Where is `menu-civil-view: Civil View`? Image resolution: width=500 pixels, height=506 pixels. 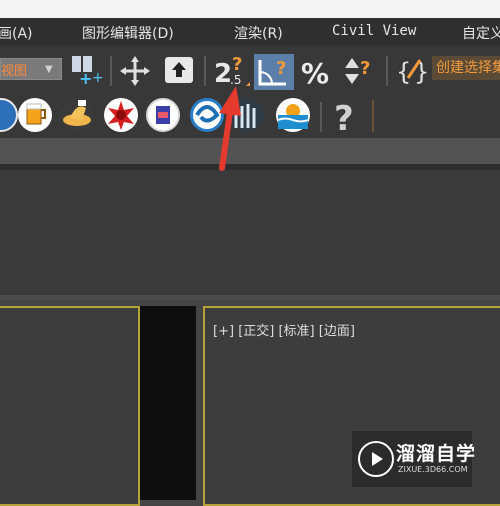
menu-civil-view: Civil View is located at coordinates (374, 31).